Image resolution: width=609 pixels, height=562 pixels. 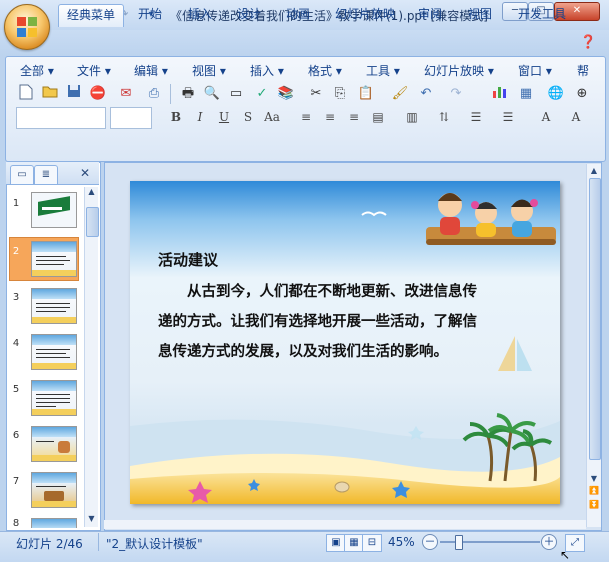 What do you see at coordinates (200, 117) in the screenshot?
I see `italic-button: I` at bounding box center [200, 117].